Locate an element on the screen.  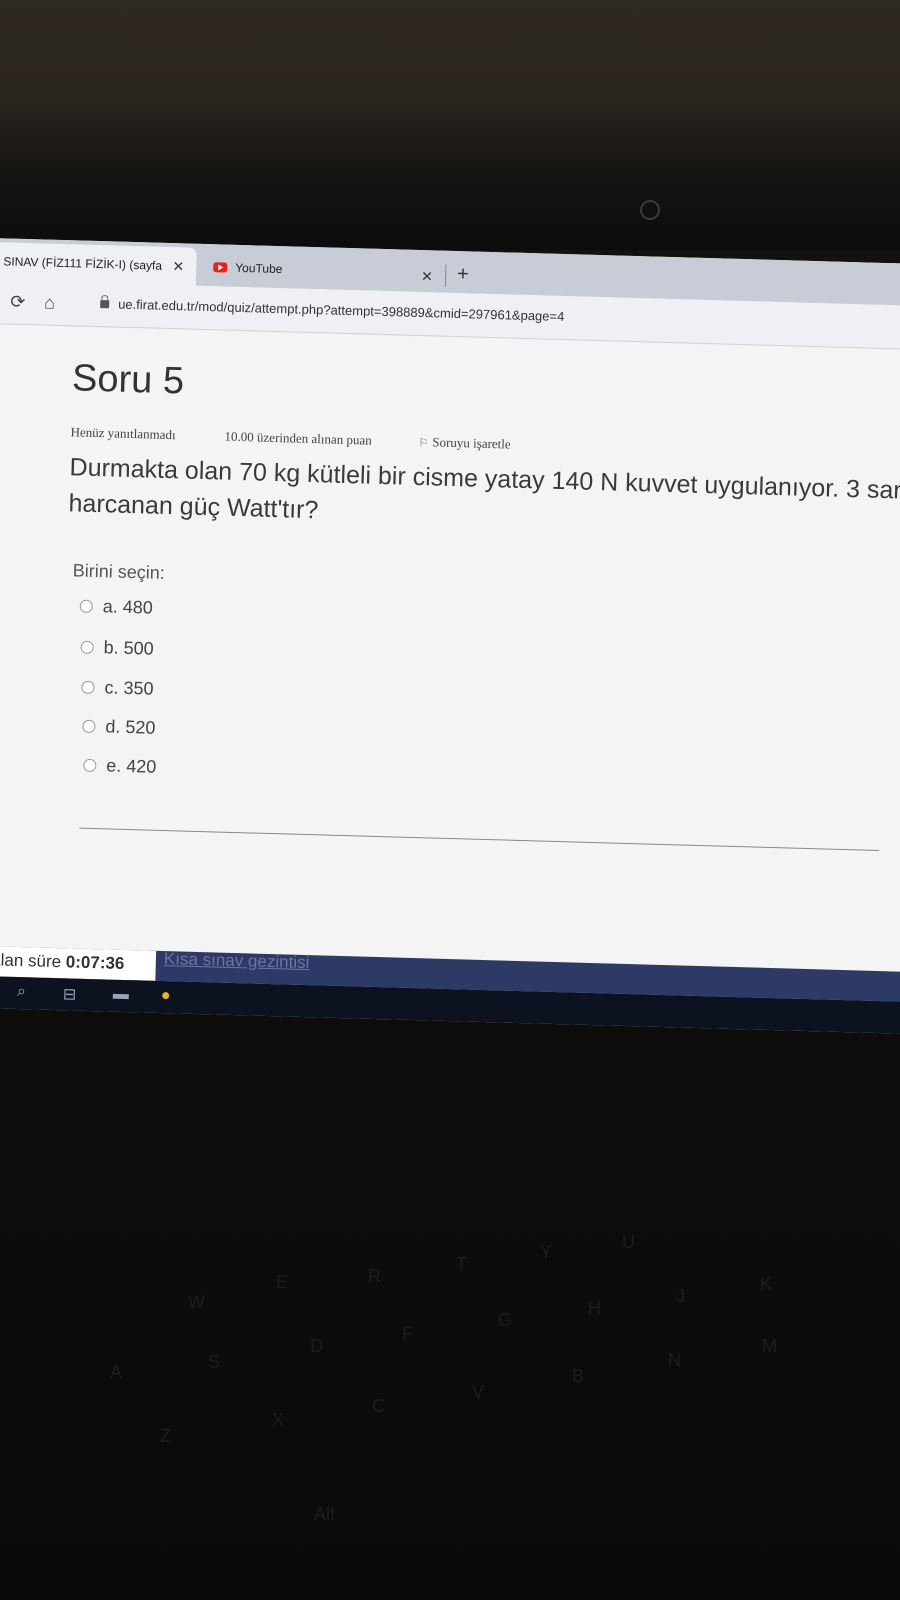
keyboard-key: F is located at coordinates (407, 1334).